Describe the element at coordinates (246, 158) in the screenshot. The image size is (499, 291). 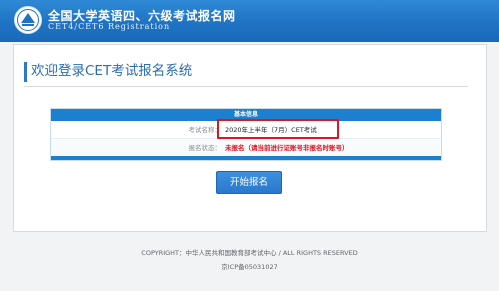
I see `panel-bottom-bar` at that location.